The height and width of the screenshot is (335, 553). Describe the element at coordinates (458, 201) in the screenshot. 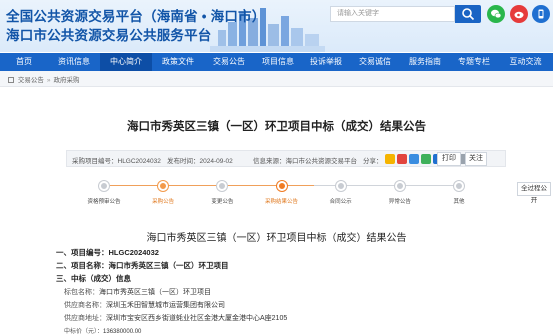

I see `process-step-label-6: 其他` at that location.